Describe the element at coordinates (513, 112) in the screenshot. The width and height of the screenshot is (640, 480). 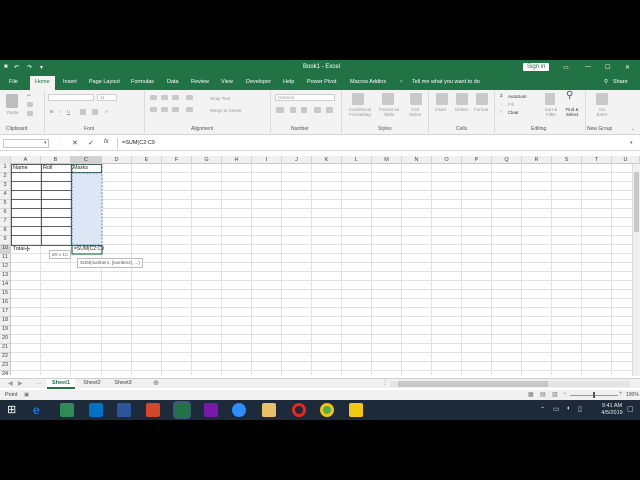
I see `clear-button: Clear` at that location.